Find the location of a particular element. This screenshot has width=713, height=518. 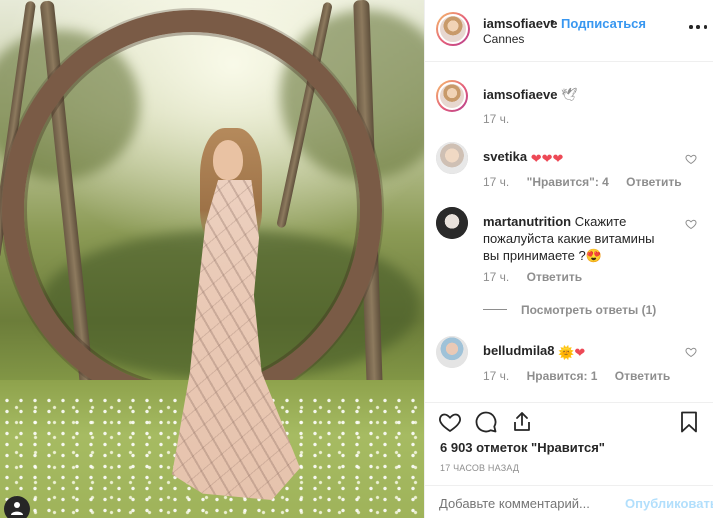

share-icon is located at coordinates (522, 422).